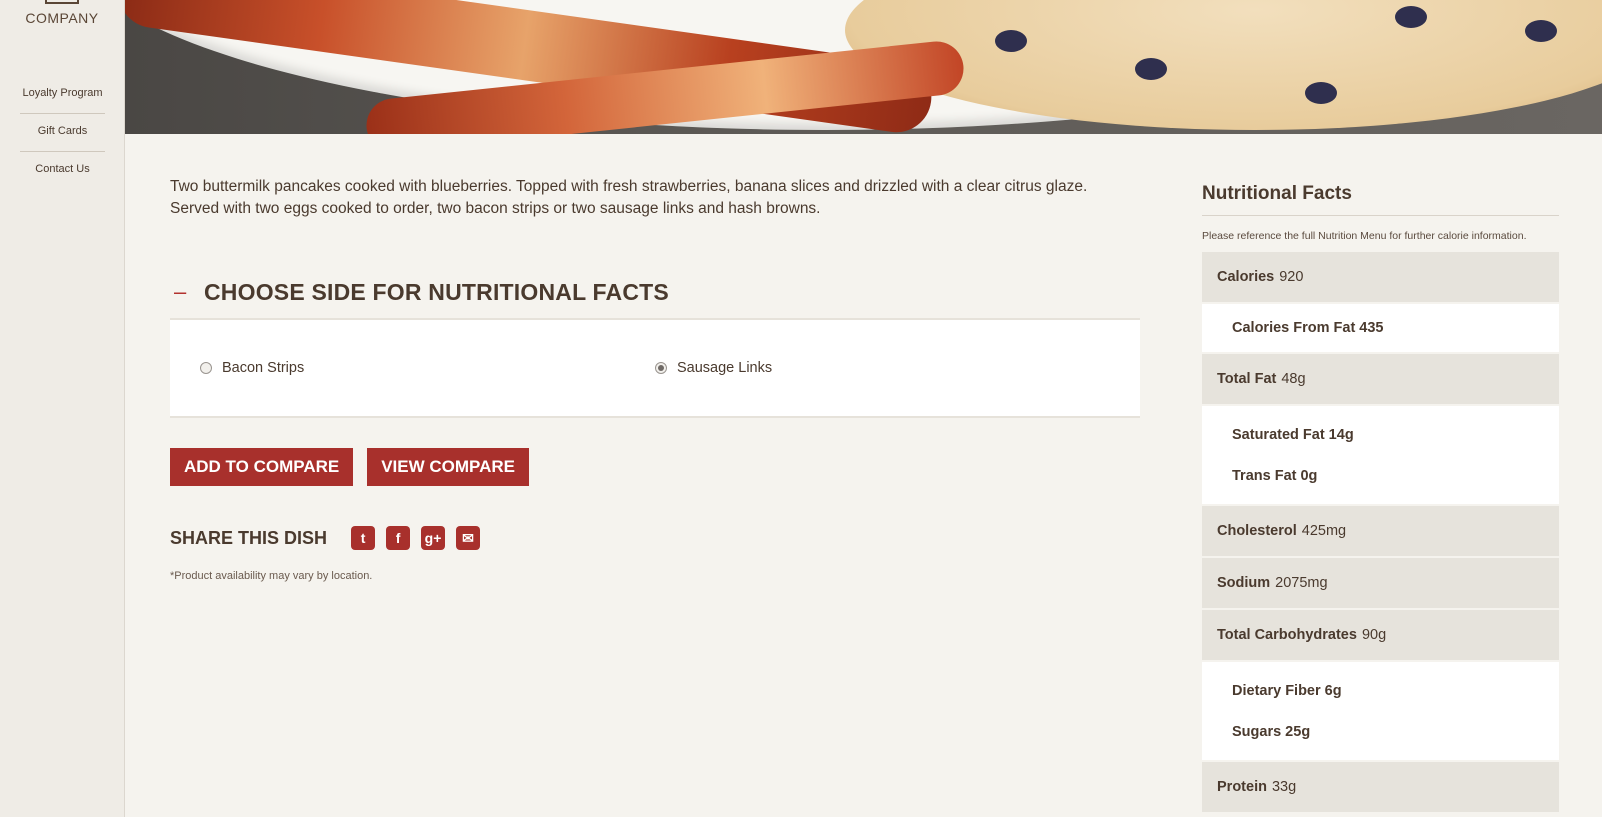 The image size is (1602, 817). What do you see at coordinates (62, 2) in the screenshot?
I see `logo-mark-icon` at bounding box center [62, 2].